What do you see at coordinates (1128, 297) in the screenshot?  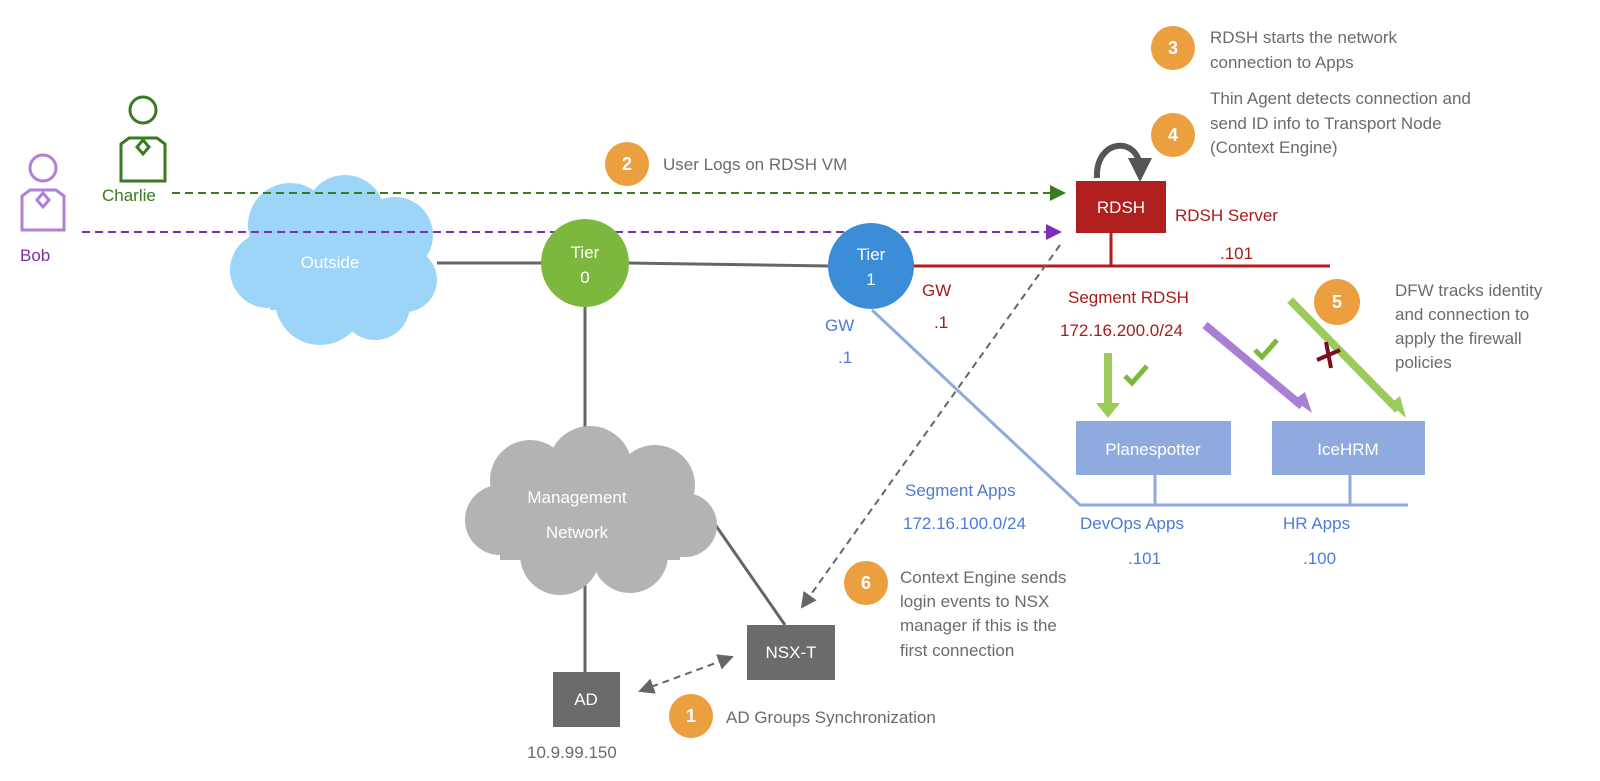 I see `segment-rdsh-name: Segment RDSH` at bounding box center [1128, 297].